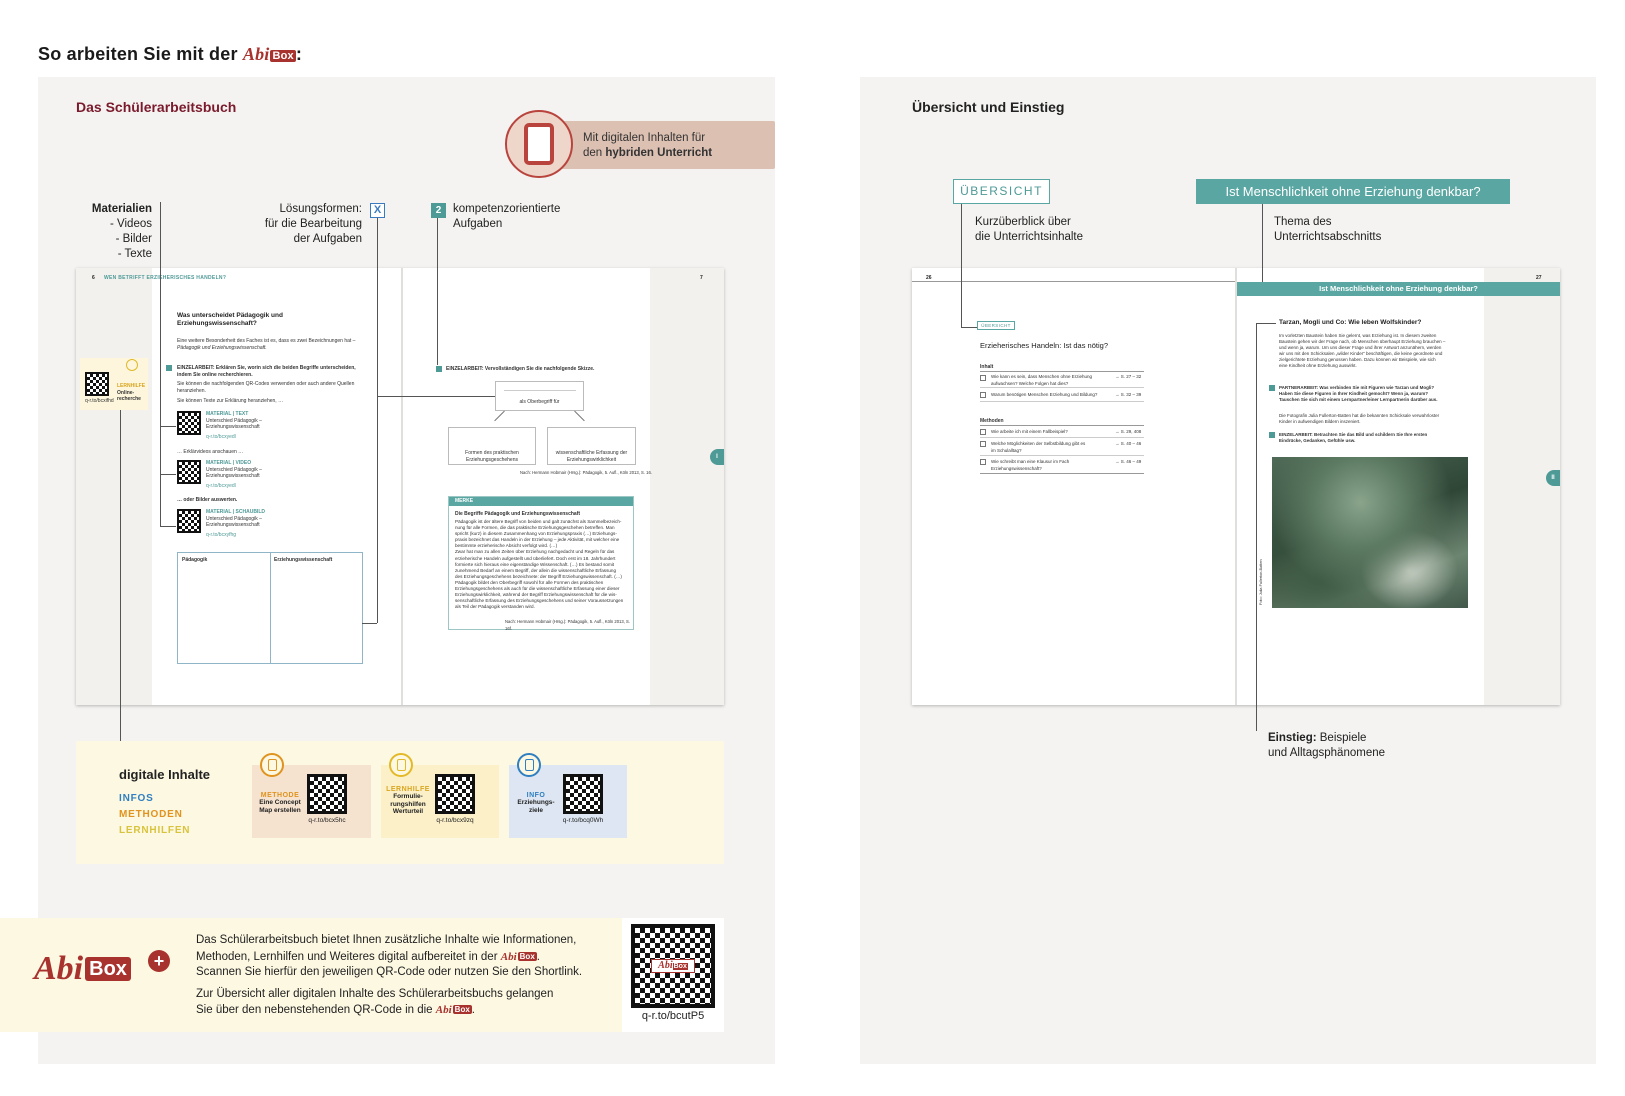 The height and width of the screenshot is (1096, 1625). I want to click on section-title-schuelerarbeitsbuch: Das Schülerarbeitsbuch, so click(156, 107).